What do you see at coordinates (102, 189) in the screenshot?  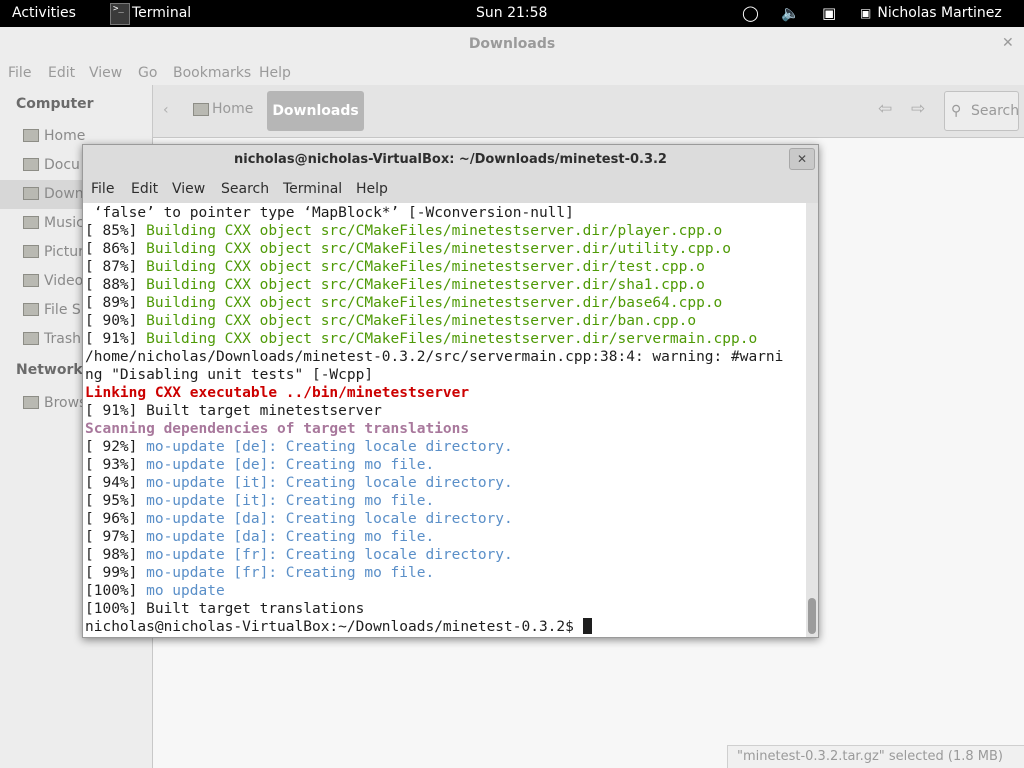 I see `terminal-menu-file: File` at bounding box center [102, 189].